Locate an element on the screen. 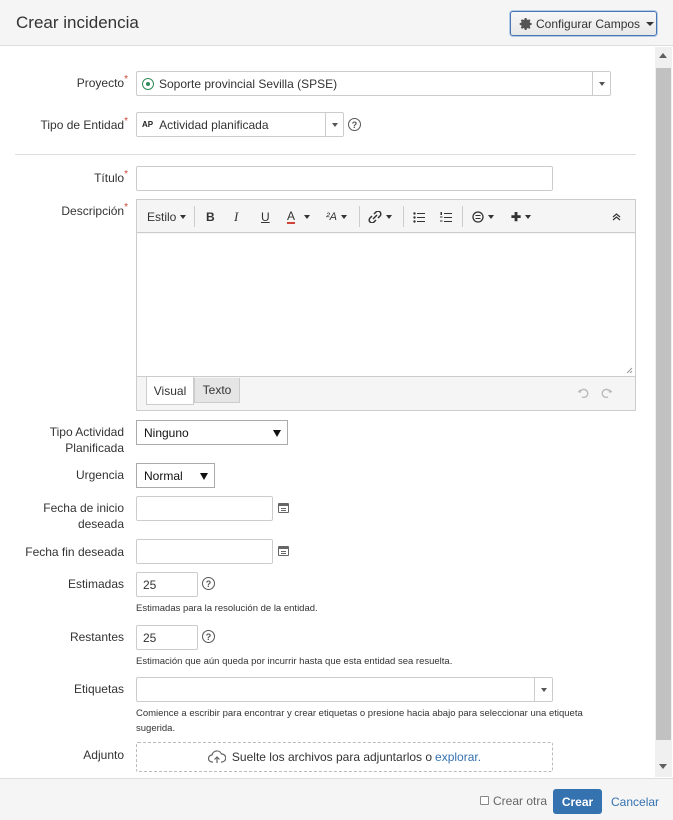 Image resolution: width=673 pixels, height=820 pixels. entity-type-dropdown-toggle is located at coordinates (334, 124).